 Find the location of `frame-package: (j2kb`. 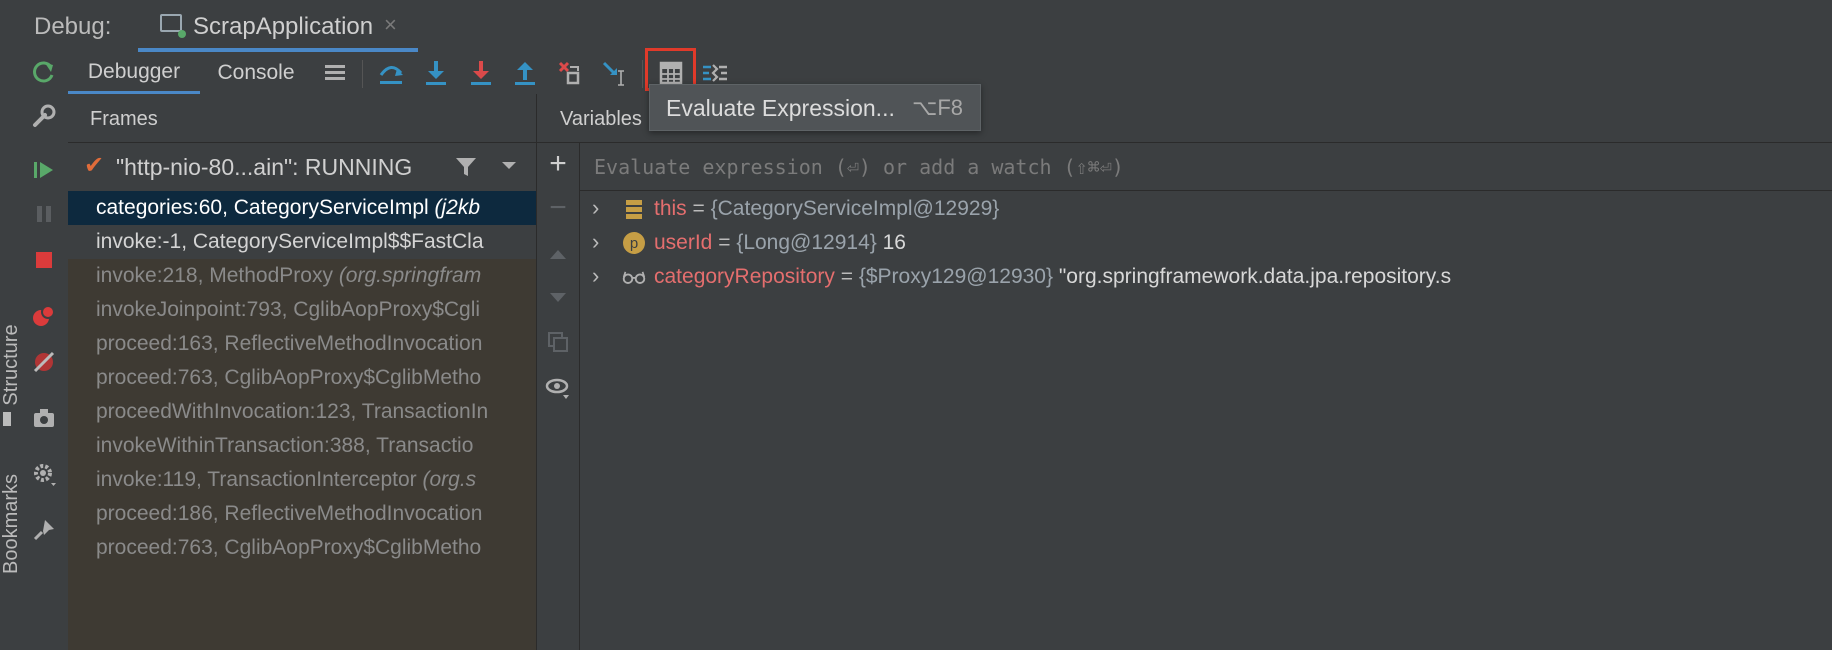

frame-package: (j2kb is located at coordinates (457, 207).